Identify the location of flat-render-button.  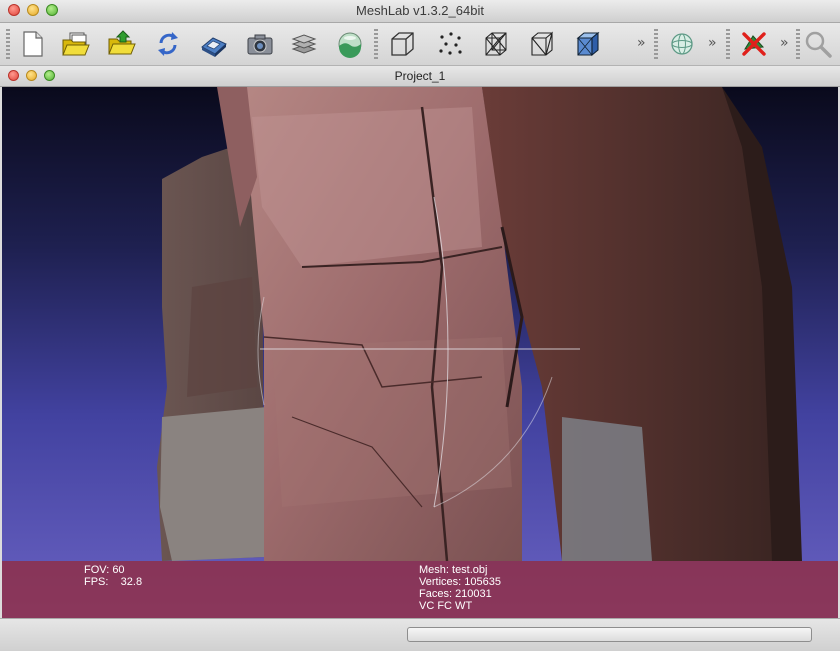
(588, 44).